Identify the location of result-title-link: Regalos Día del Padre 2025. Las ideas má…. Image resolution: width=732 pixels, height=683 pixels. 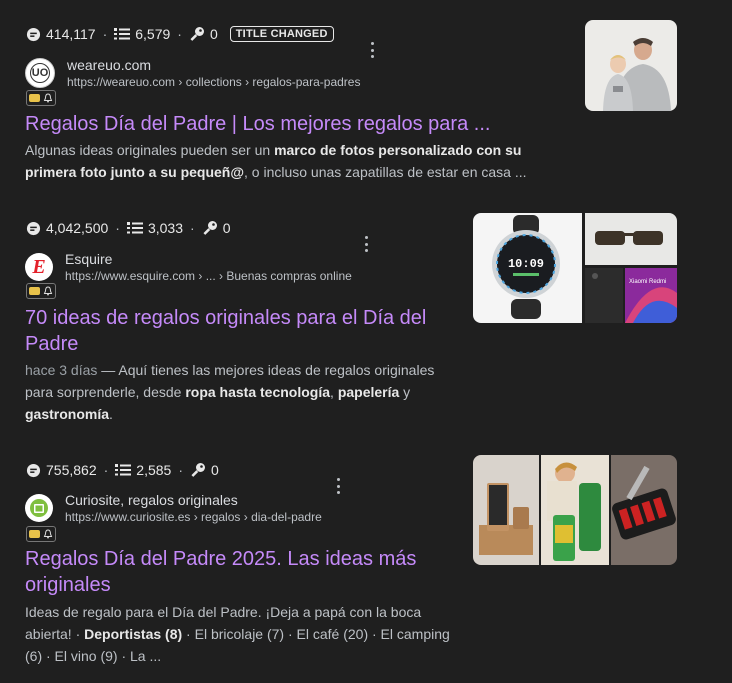
(220, 572).